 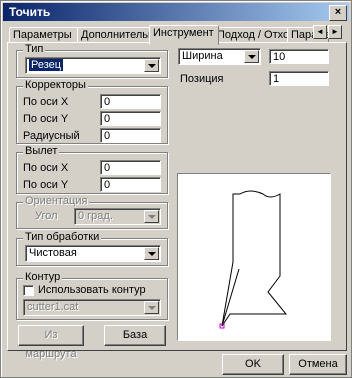 I want to click on param-select: Ширина, so click(x=219, y=56).